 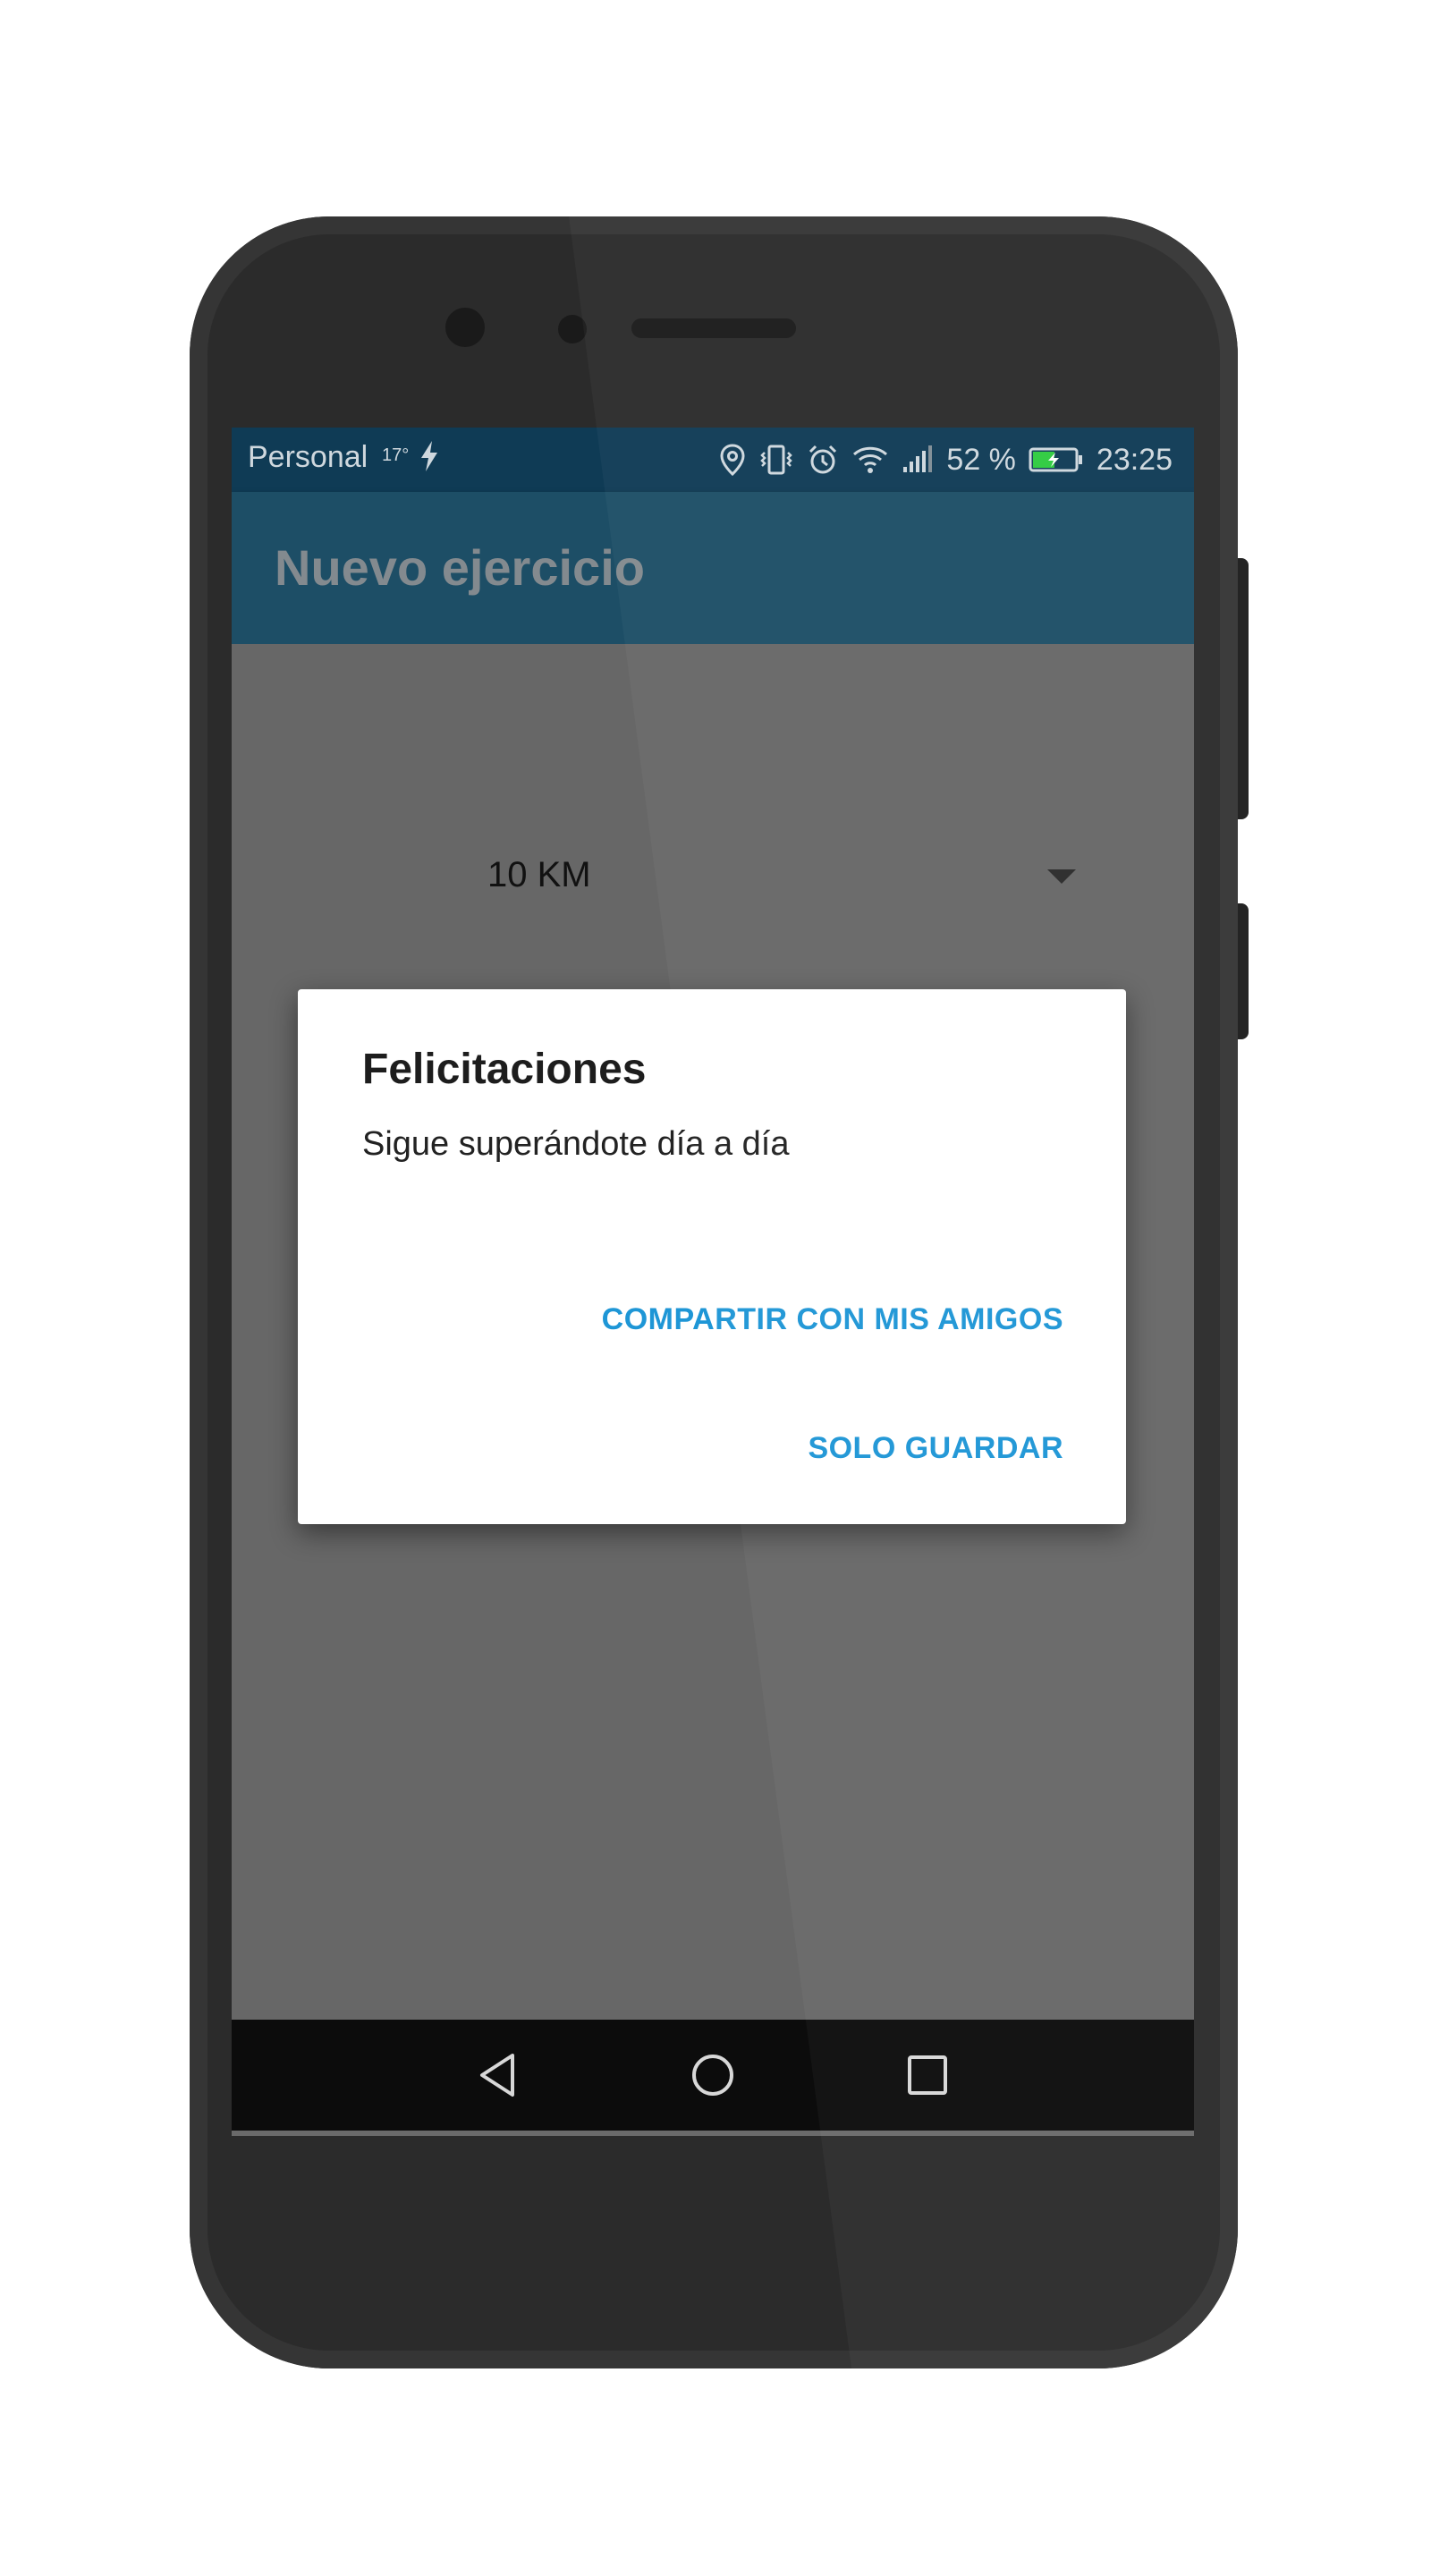 What do you see at coordinates (573, 329) in the screenshot?
I see `proximity-sensor` at bounding box center [573, 329].